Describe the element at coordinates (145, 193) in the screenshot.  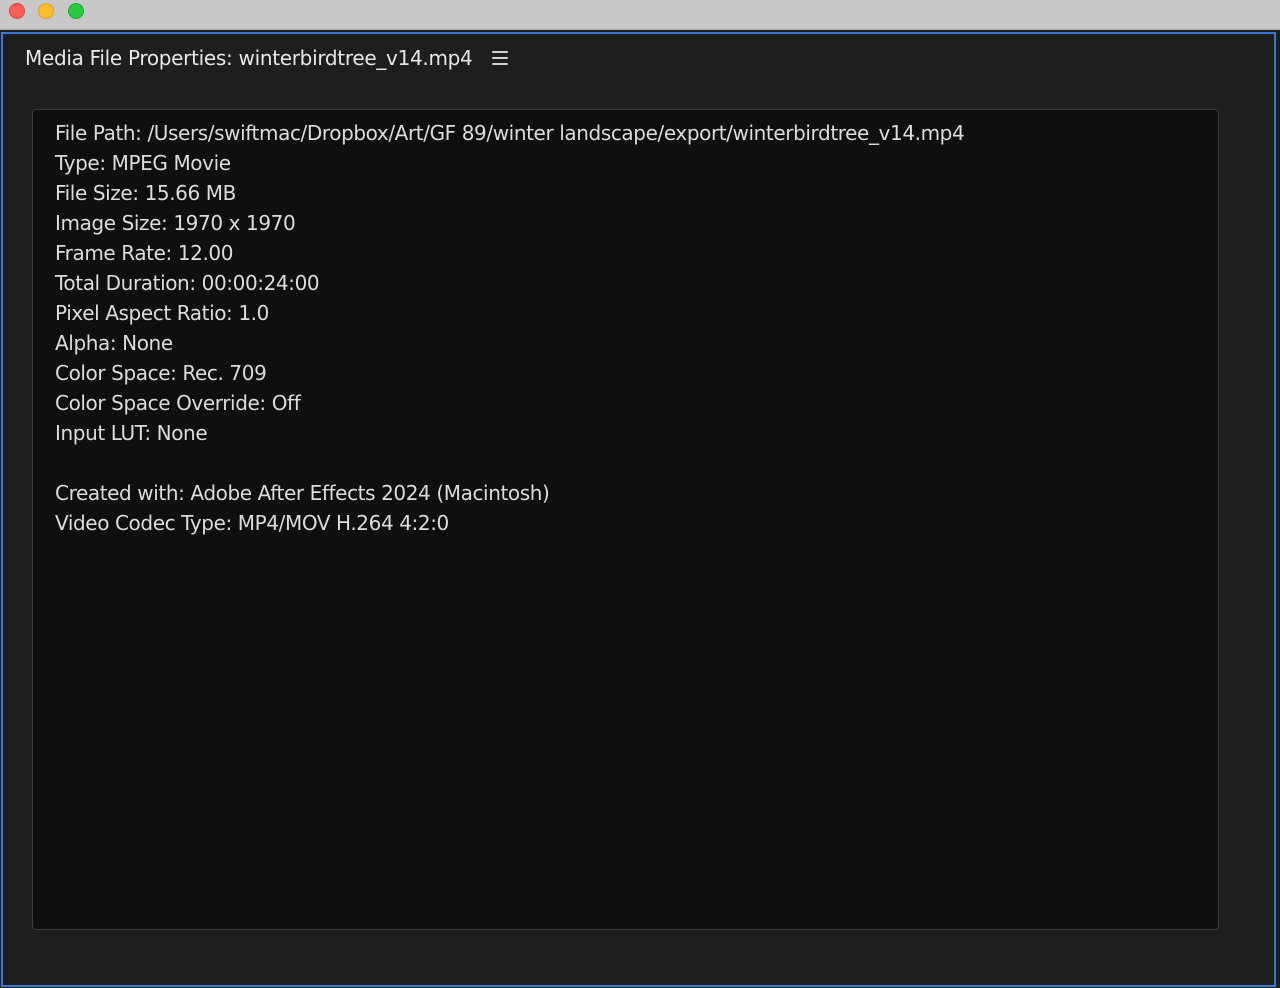
I see `file-size-line: File Size: 15.66 MB` at that location.